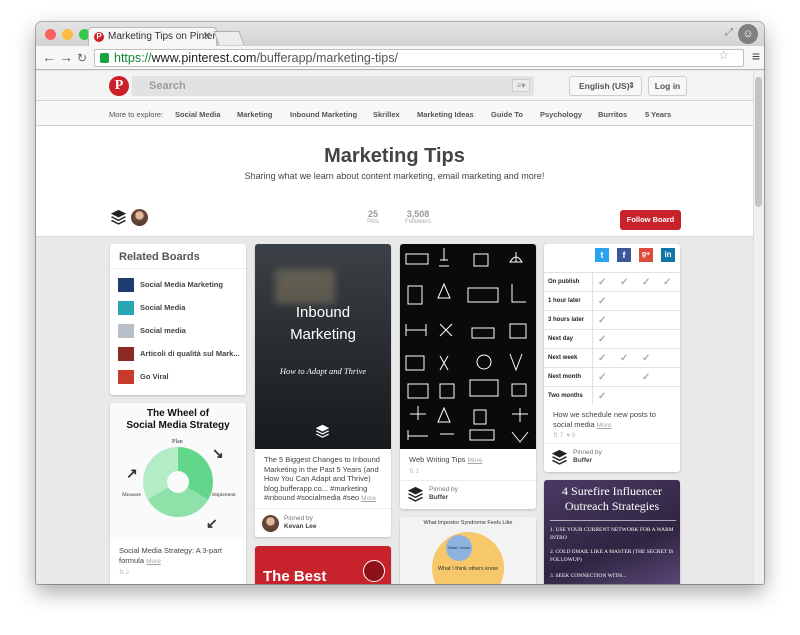 The width and height of the screenshot is (800, 635). Describe the element at coordinates (119, 86) in the screenshot. I see `pinterest-logo: P` at that location.